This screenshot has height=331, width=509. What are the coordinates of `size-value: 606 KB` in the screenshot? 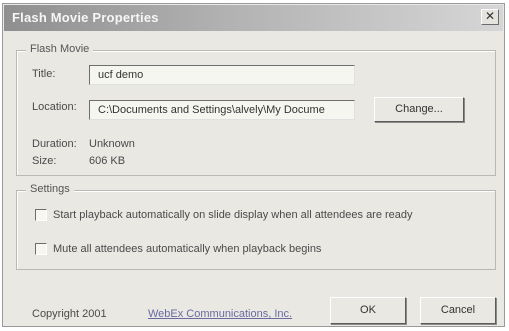 It's located at (107, 161).